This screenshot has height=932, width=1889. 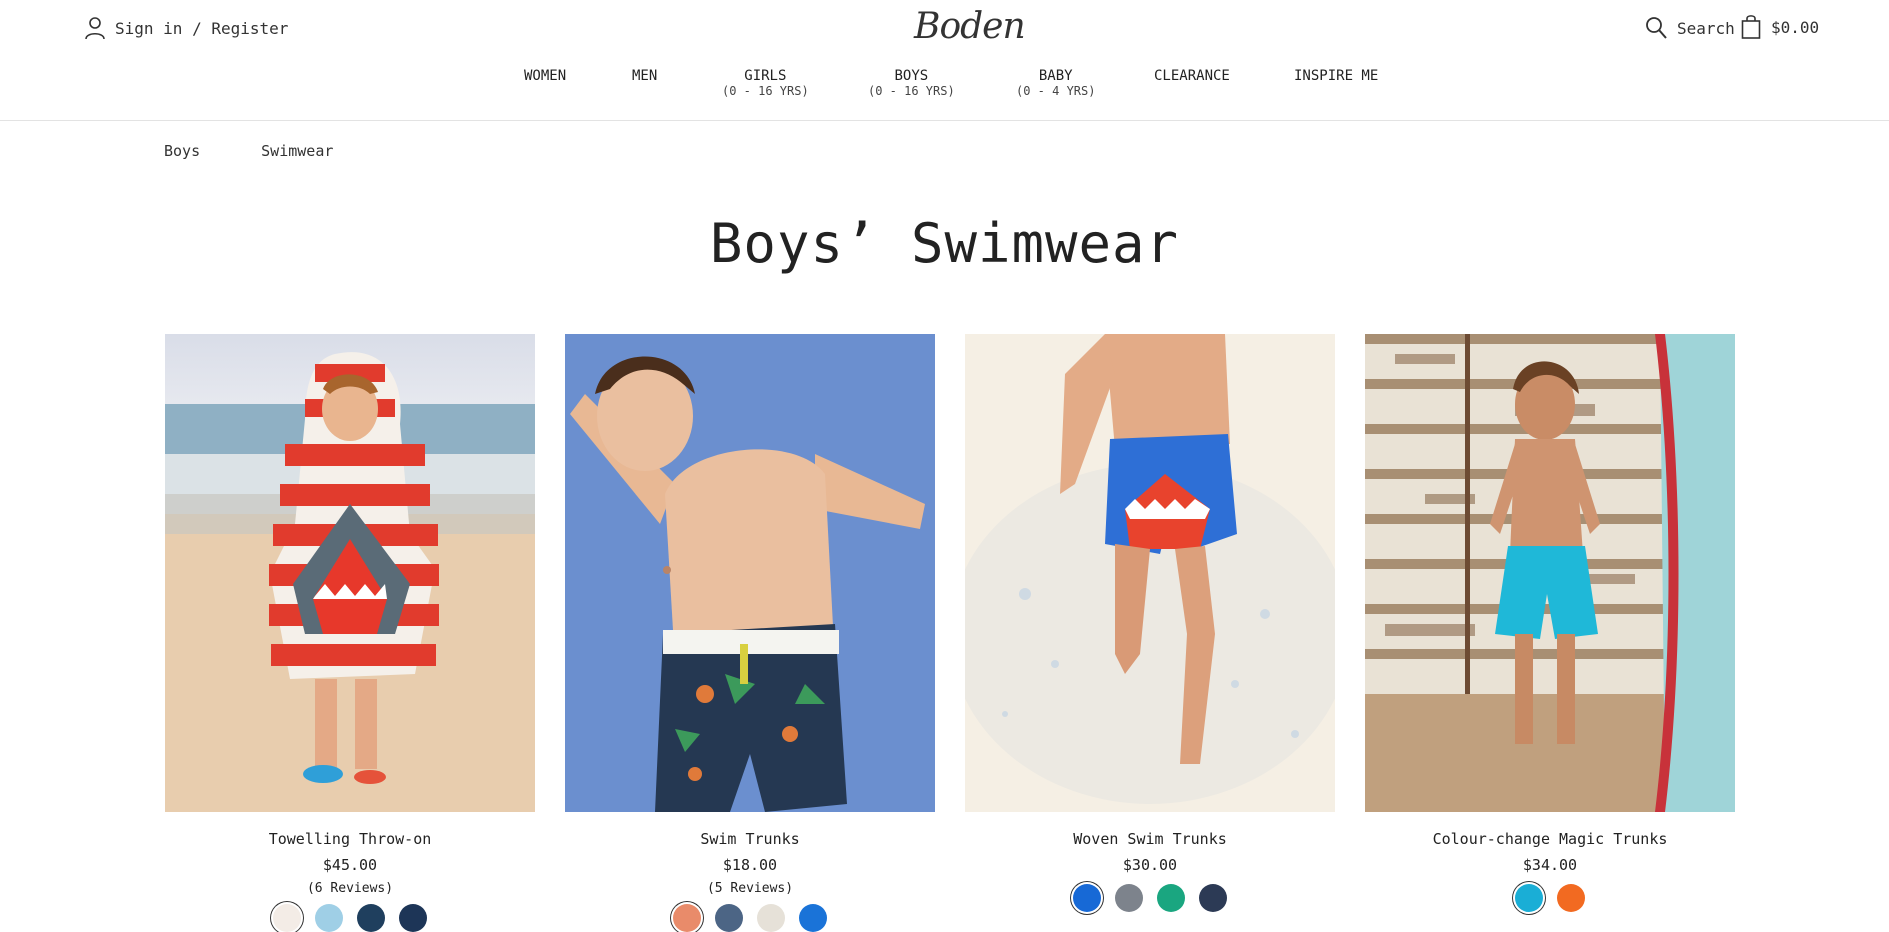 I want to click on product-reviews: (6 Reviews), so click(x=350, y=888).